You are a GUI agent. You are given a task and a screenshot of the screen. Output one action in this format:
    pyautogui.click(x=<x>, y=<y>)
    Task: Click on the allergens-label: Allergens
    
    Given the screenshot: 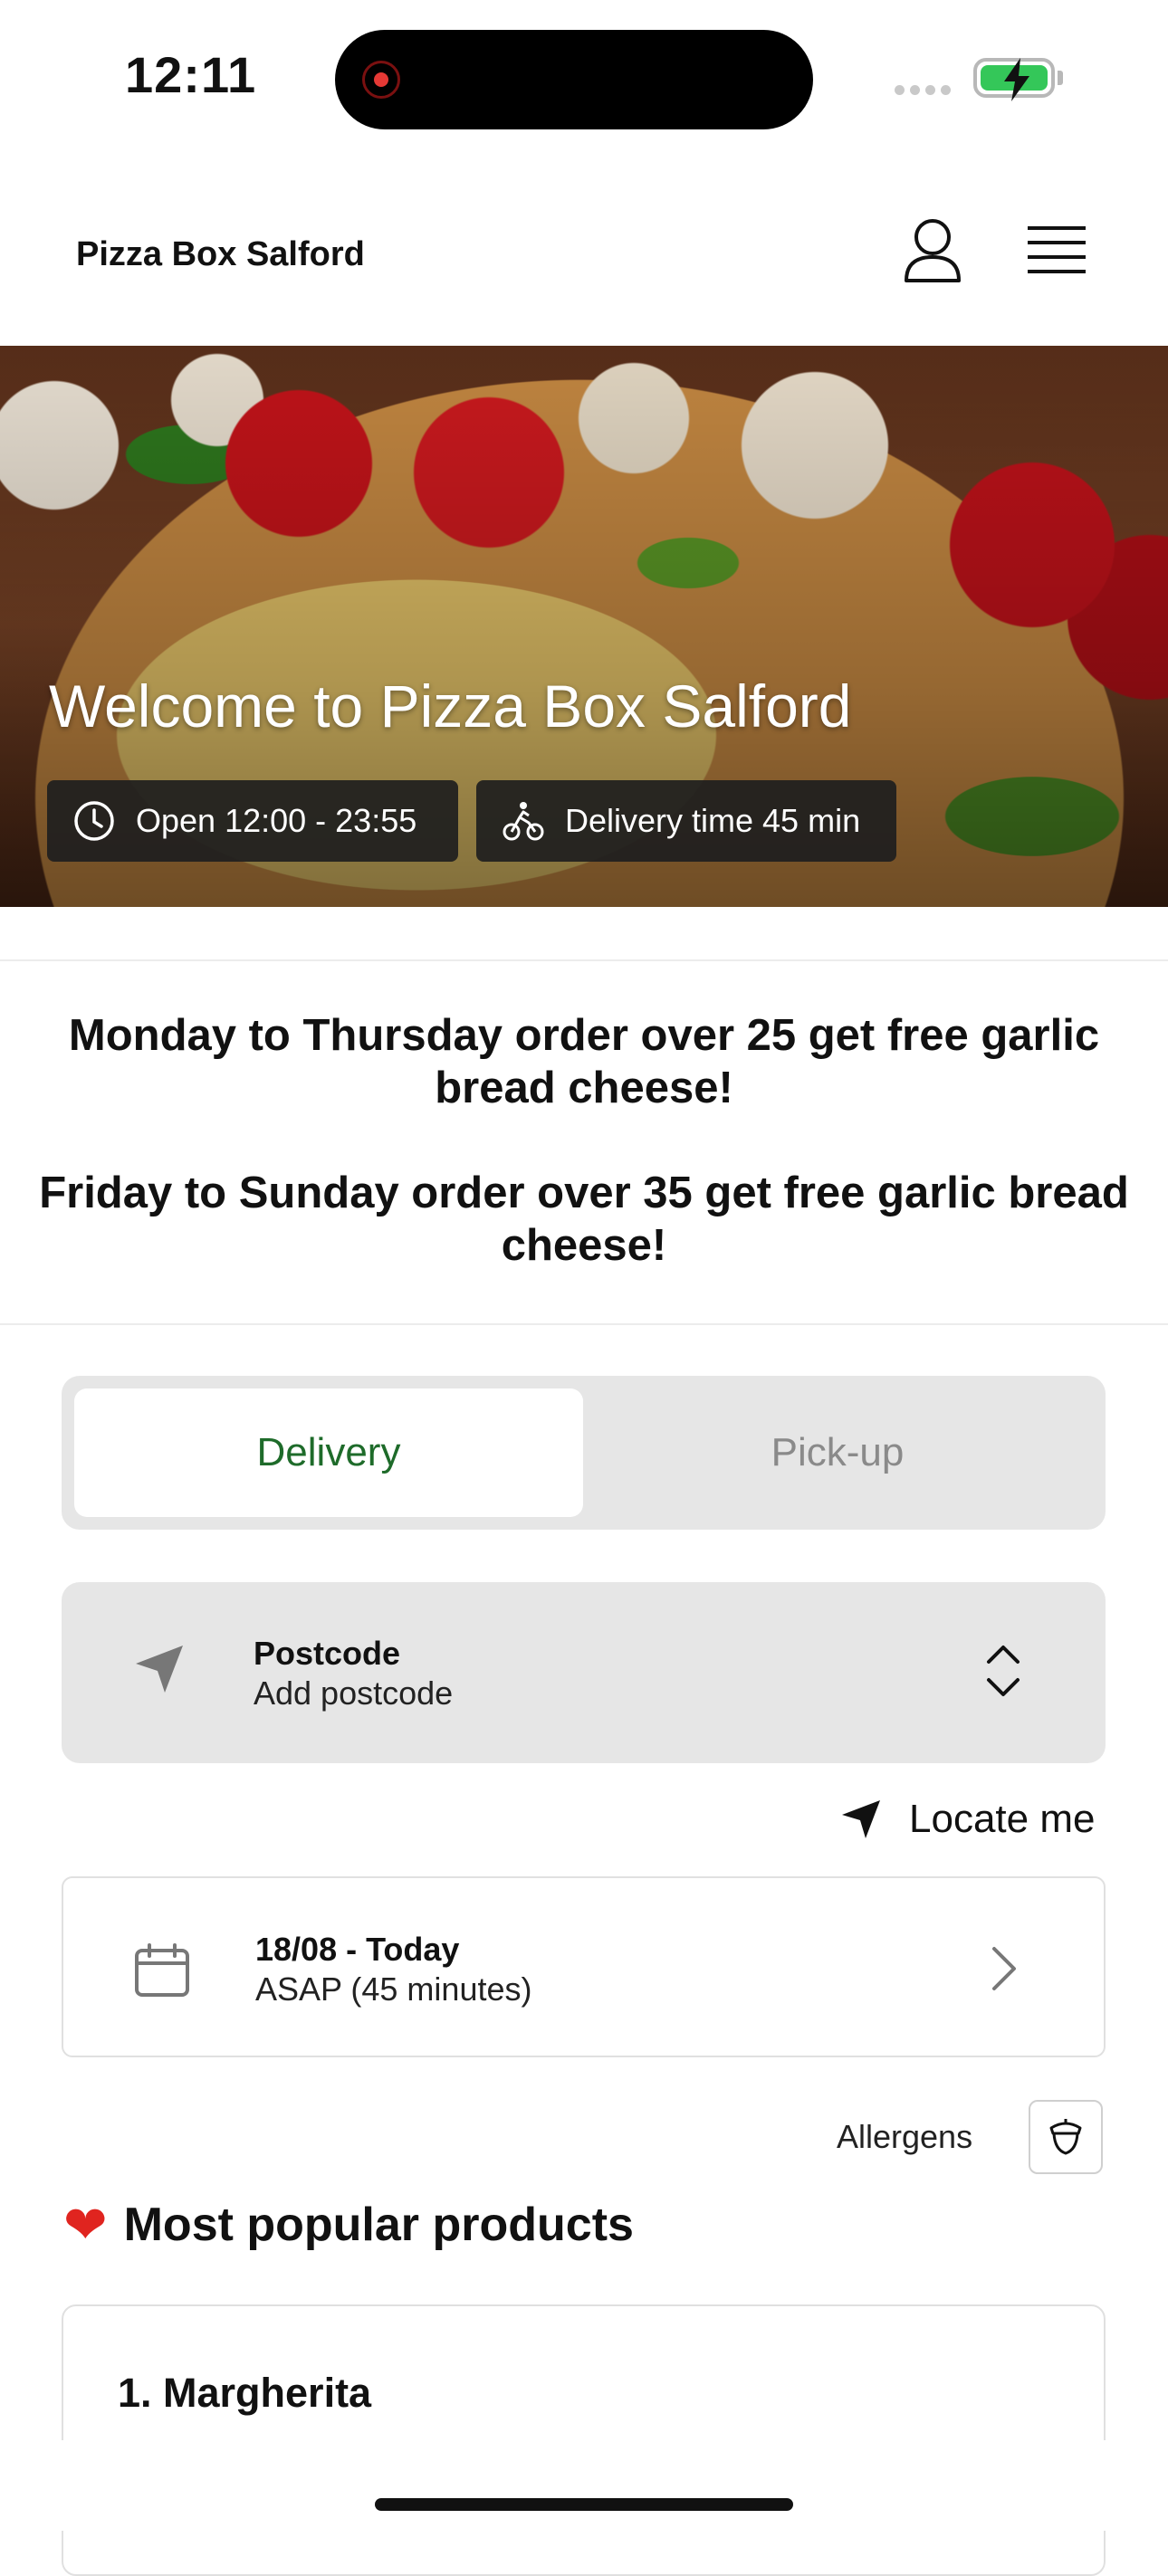 What is the action you would take?
    pyautogui.click(x=904, y=2137)
    